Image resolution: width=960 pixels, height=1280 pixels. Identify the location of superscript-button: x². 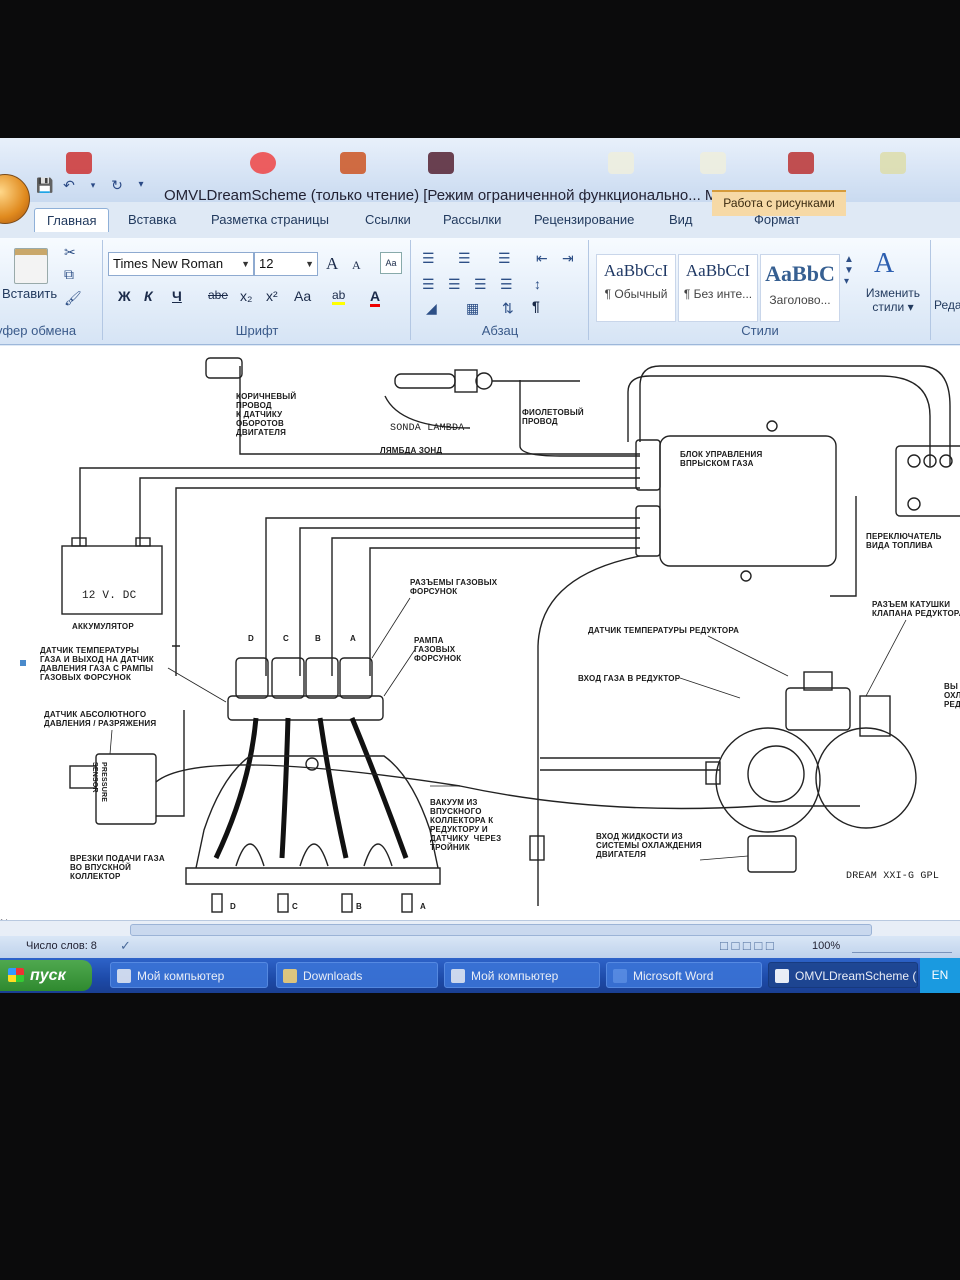
(272, 296).